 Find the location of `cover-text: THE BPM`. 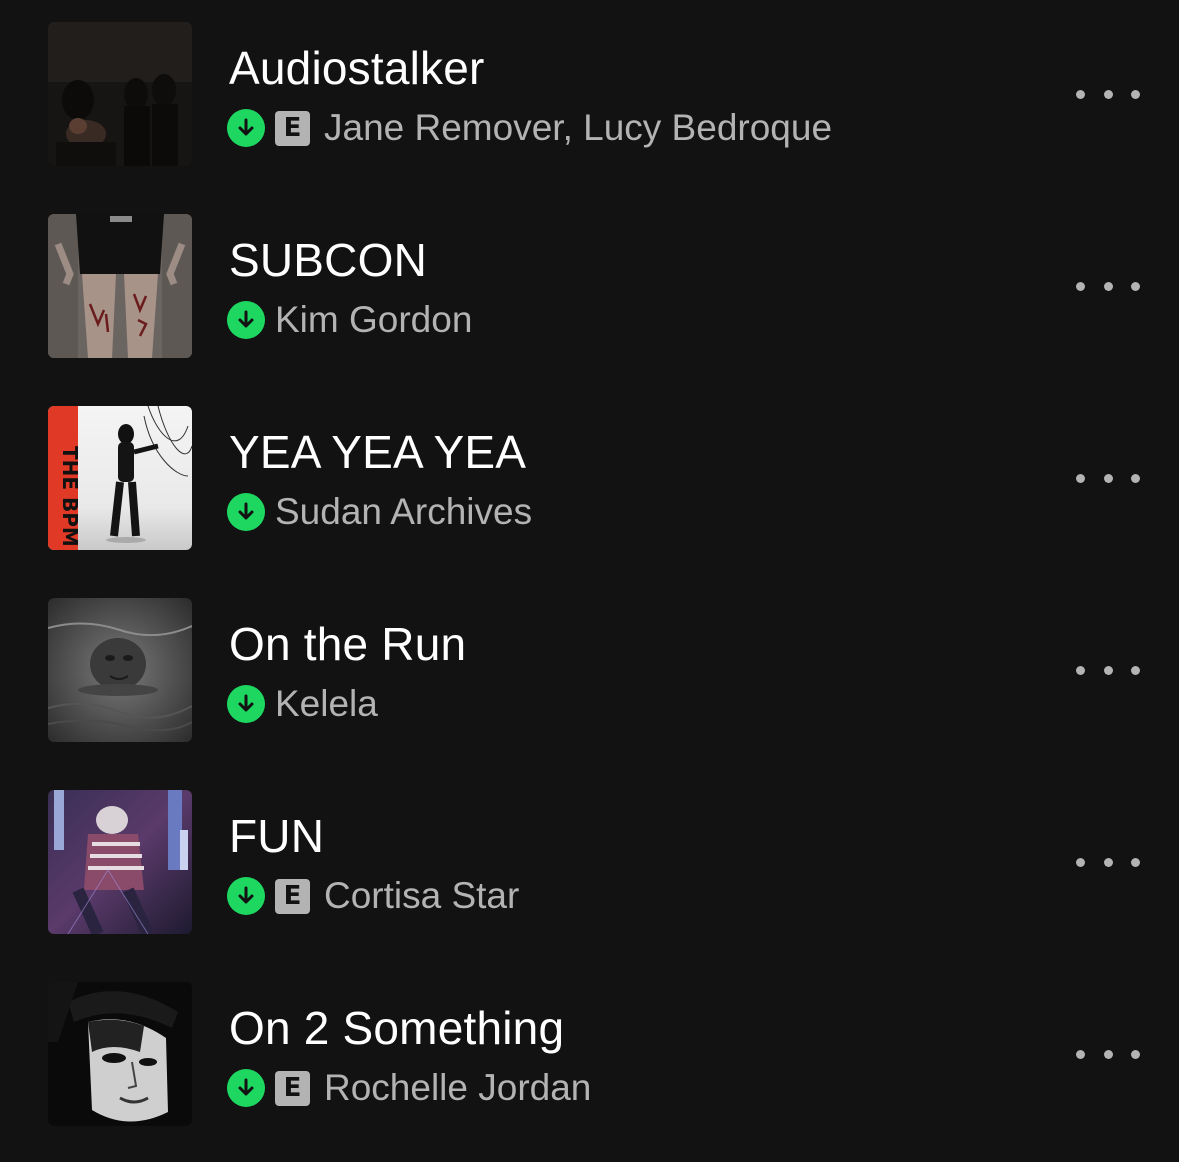

cover-text: THE BPM is located at coordinates (70, 496).